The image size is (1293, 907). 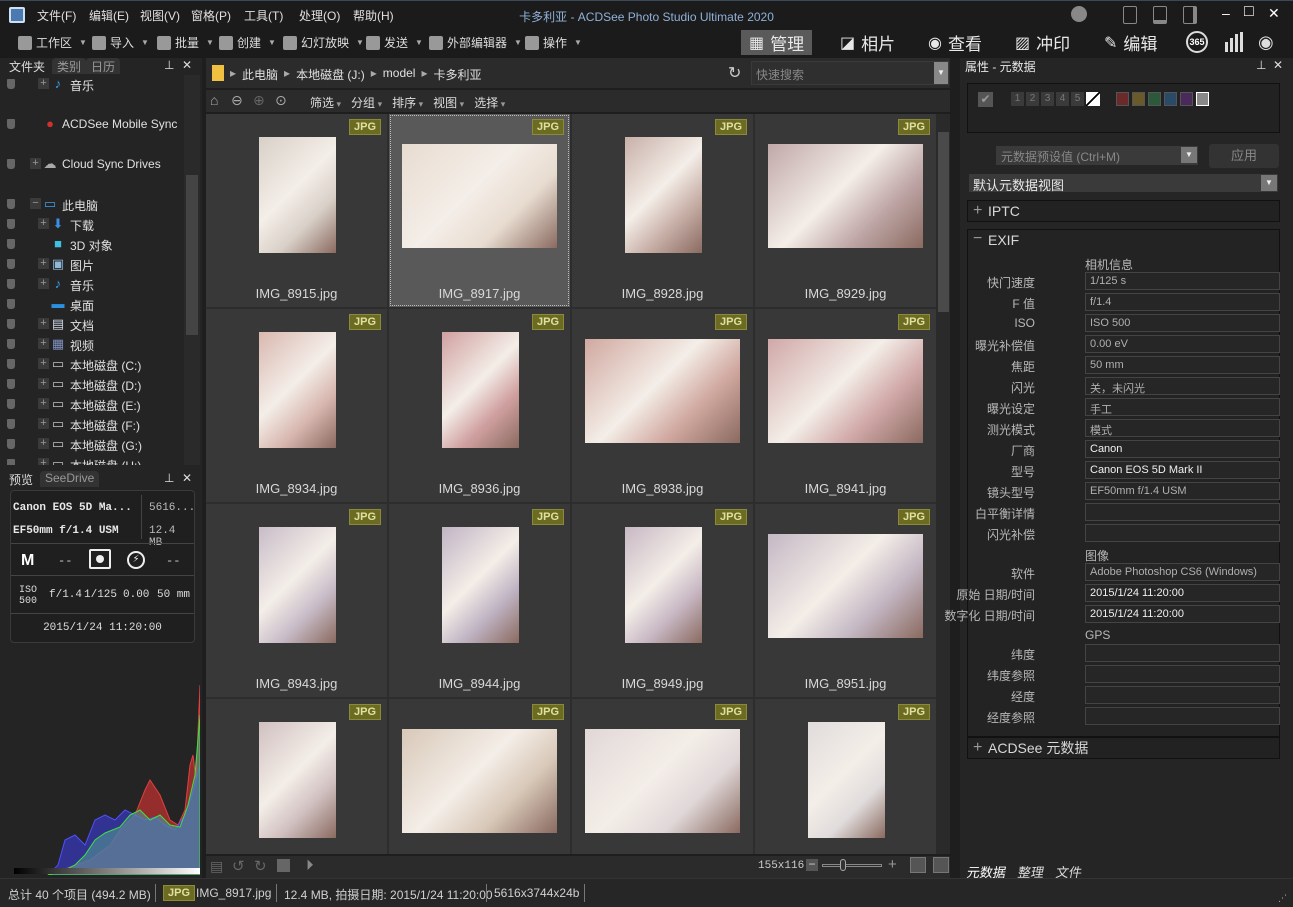 I want to click on toolbar-send-button: 发送 ▼, so click(x=394, y=42).